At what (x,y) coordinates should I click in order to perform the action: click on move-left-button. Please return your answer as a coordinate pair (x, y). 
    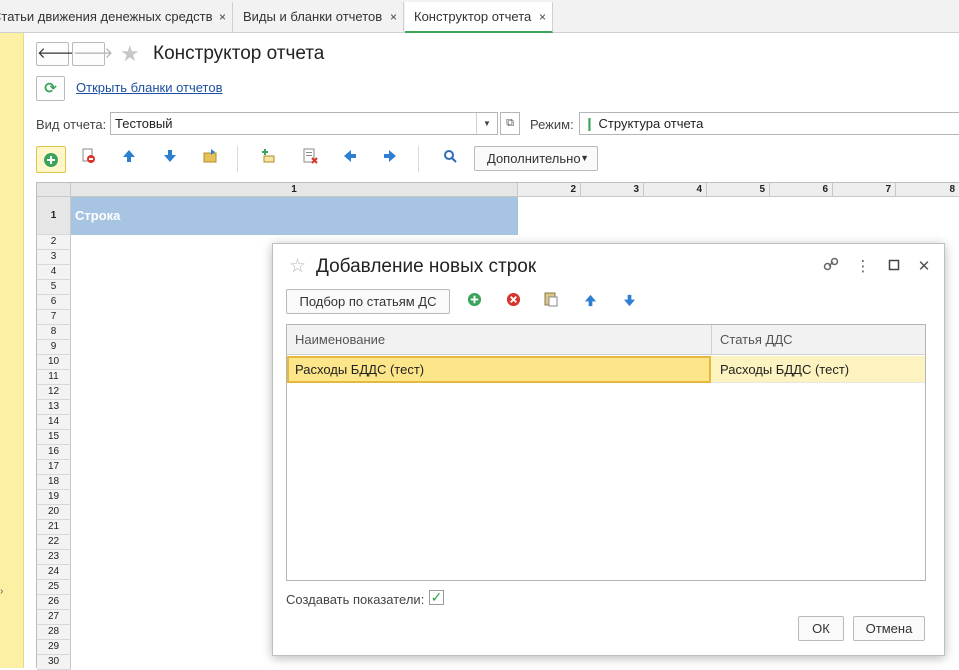
    Looking at the image, I should click on (350, 159).